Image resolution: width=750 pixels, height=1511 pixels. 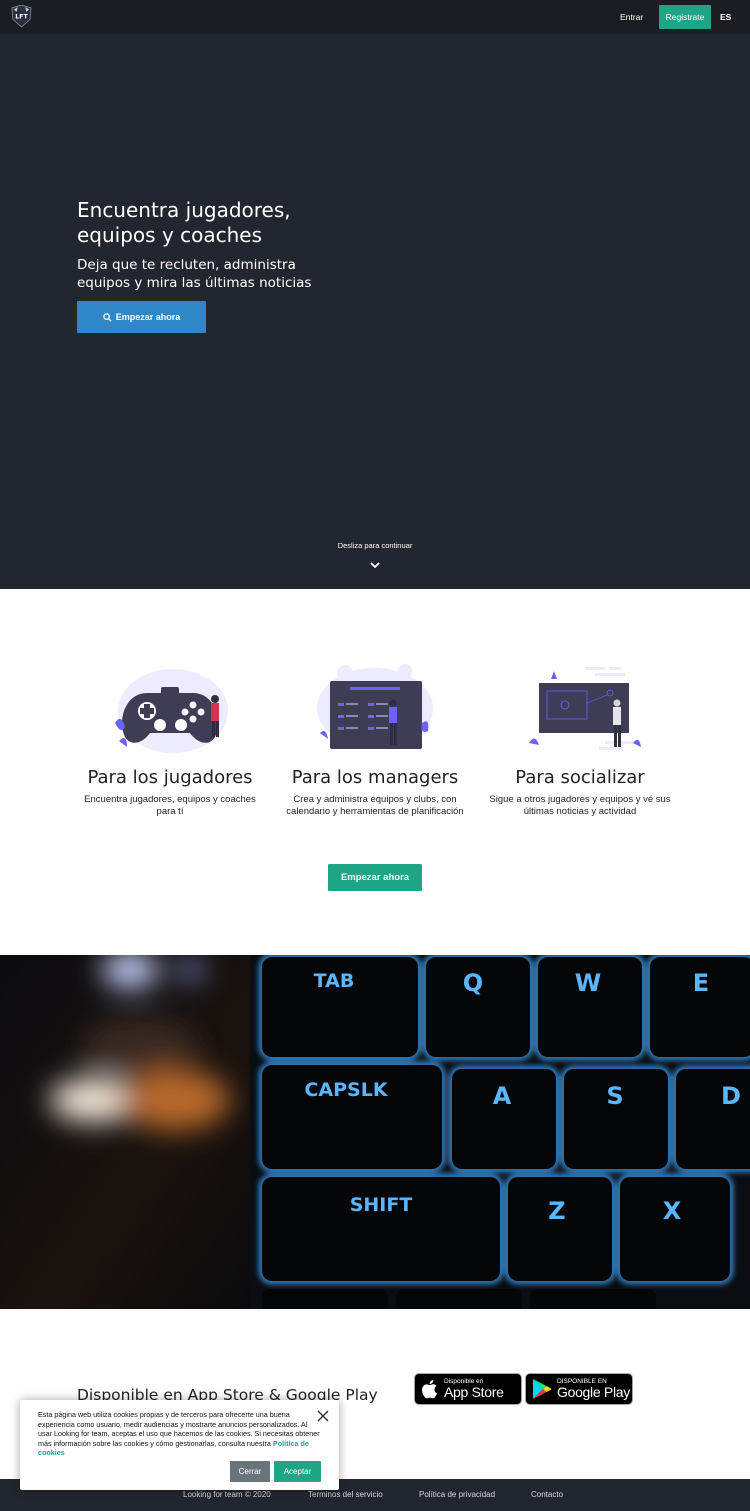 I want to click on chevron-down-icon, so click(x=375, y=565).